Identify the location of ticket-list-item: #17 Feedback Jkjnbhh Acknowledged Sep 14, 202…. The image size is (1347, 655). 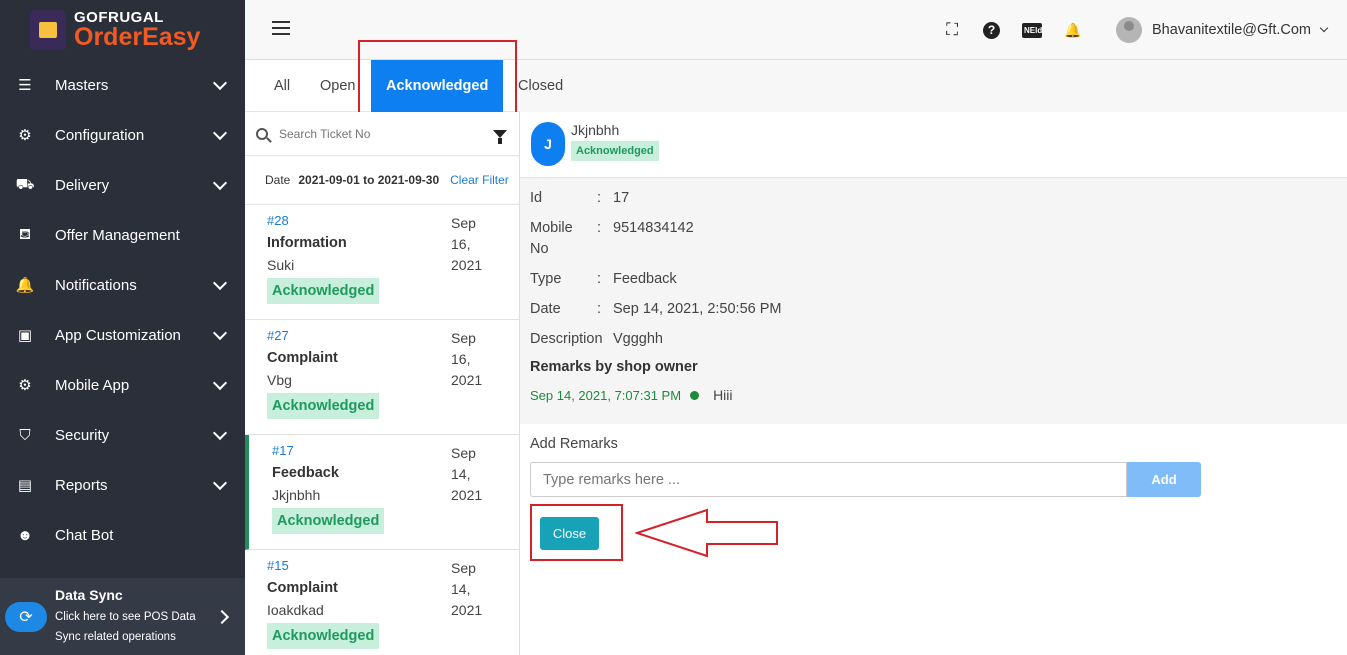
(382, 492).